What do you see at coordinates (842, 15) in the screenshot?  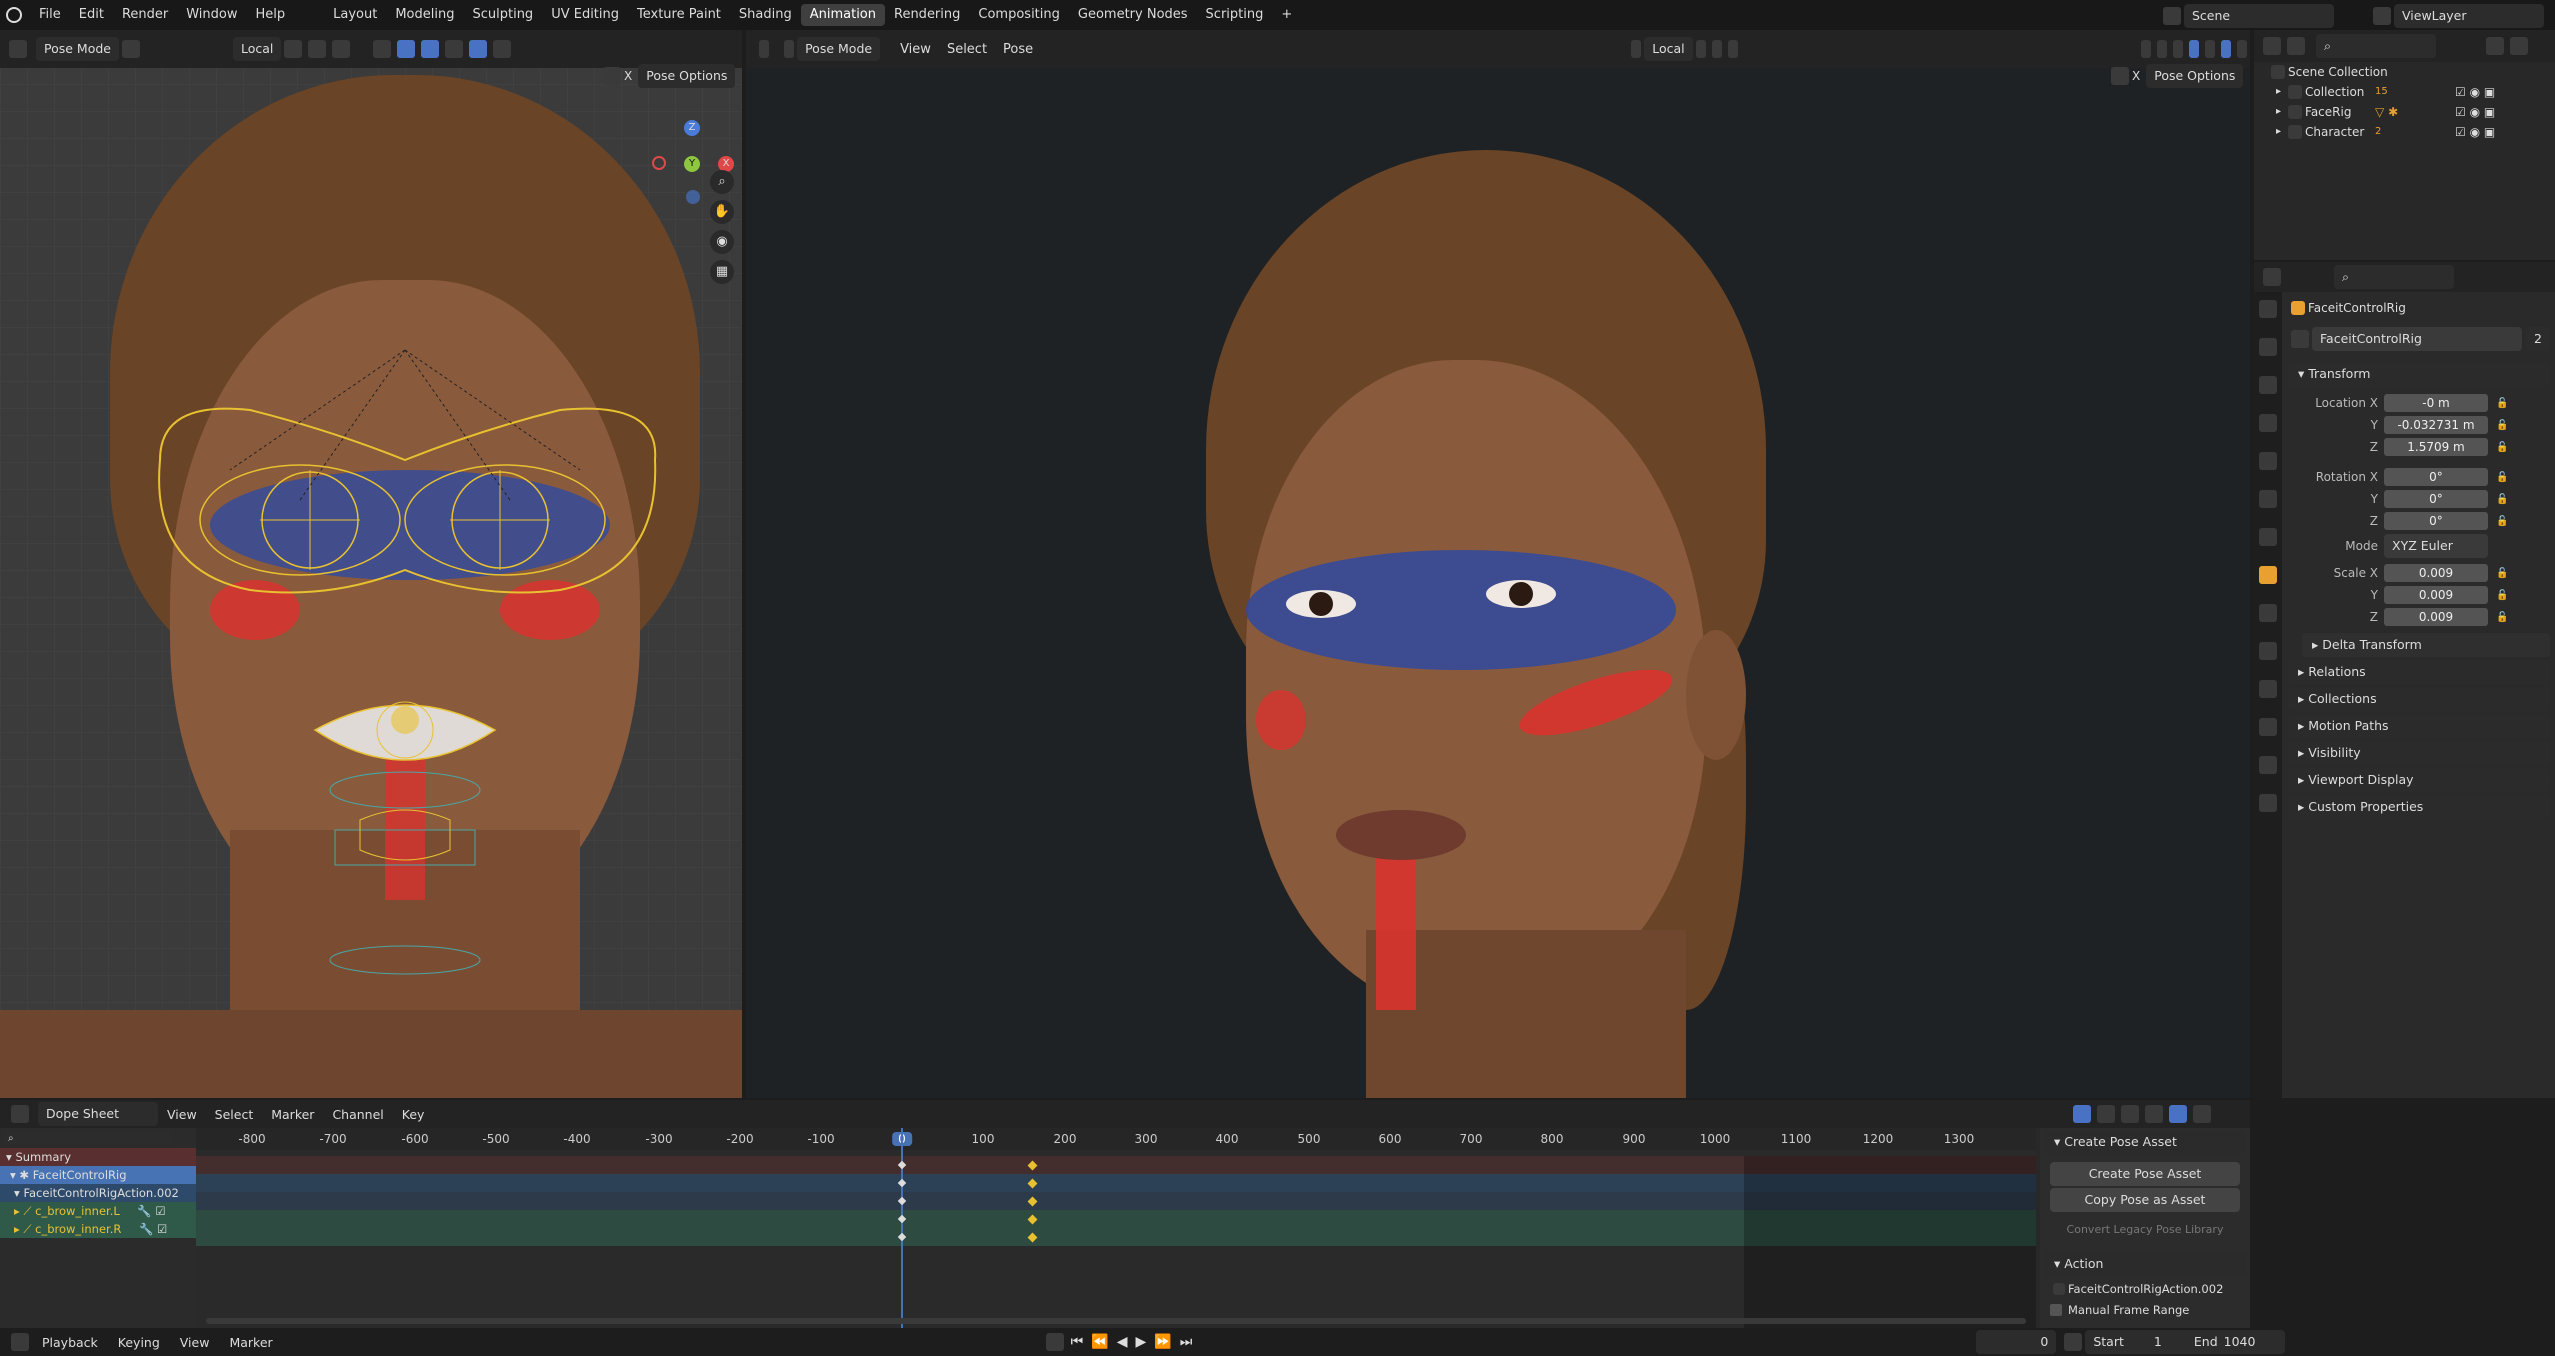 I see `tab-animation: Animation` at bounding box center [842, 15].